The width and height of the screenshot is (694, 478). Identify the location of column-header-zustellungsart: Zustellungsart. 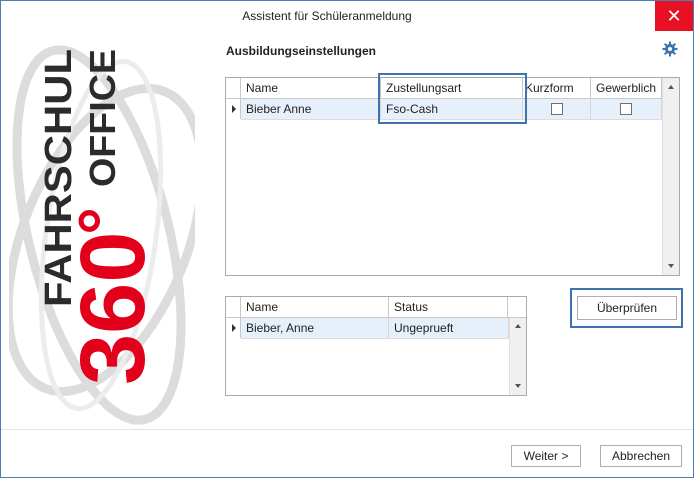
(452, 88).